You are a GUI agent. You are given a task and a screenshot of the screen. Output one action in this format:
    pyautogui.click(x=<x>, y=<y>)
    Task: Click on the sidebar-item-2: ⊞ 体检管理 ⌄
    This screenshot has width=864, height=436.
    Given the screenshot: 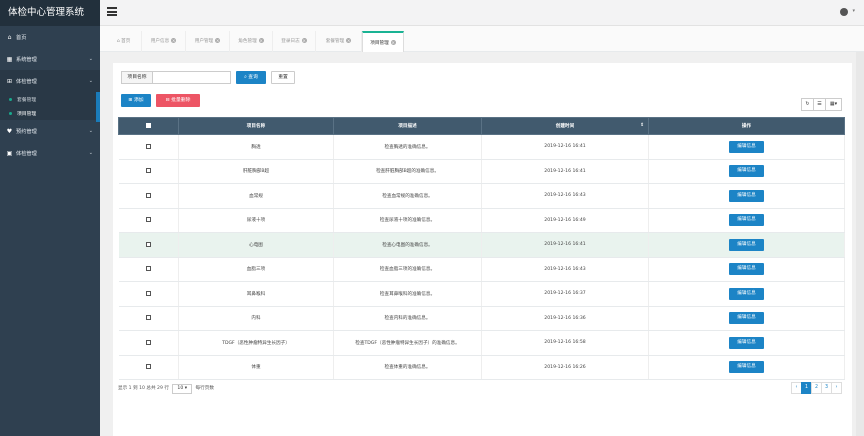 What is the action you would take?
    pyautogui.click(x=50, y=81)
    